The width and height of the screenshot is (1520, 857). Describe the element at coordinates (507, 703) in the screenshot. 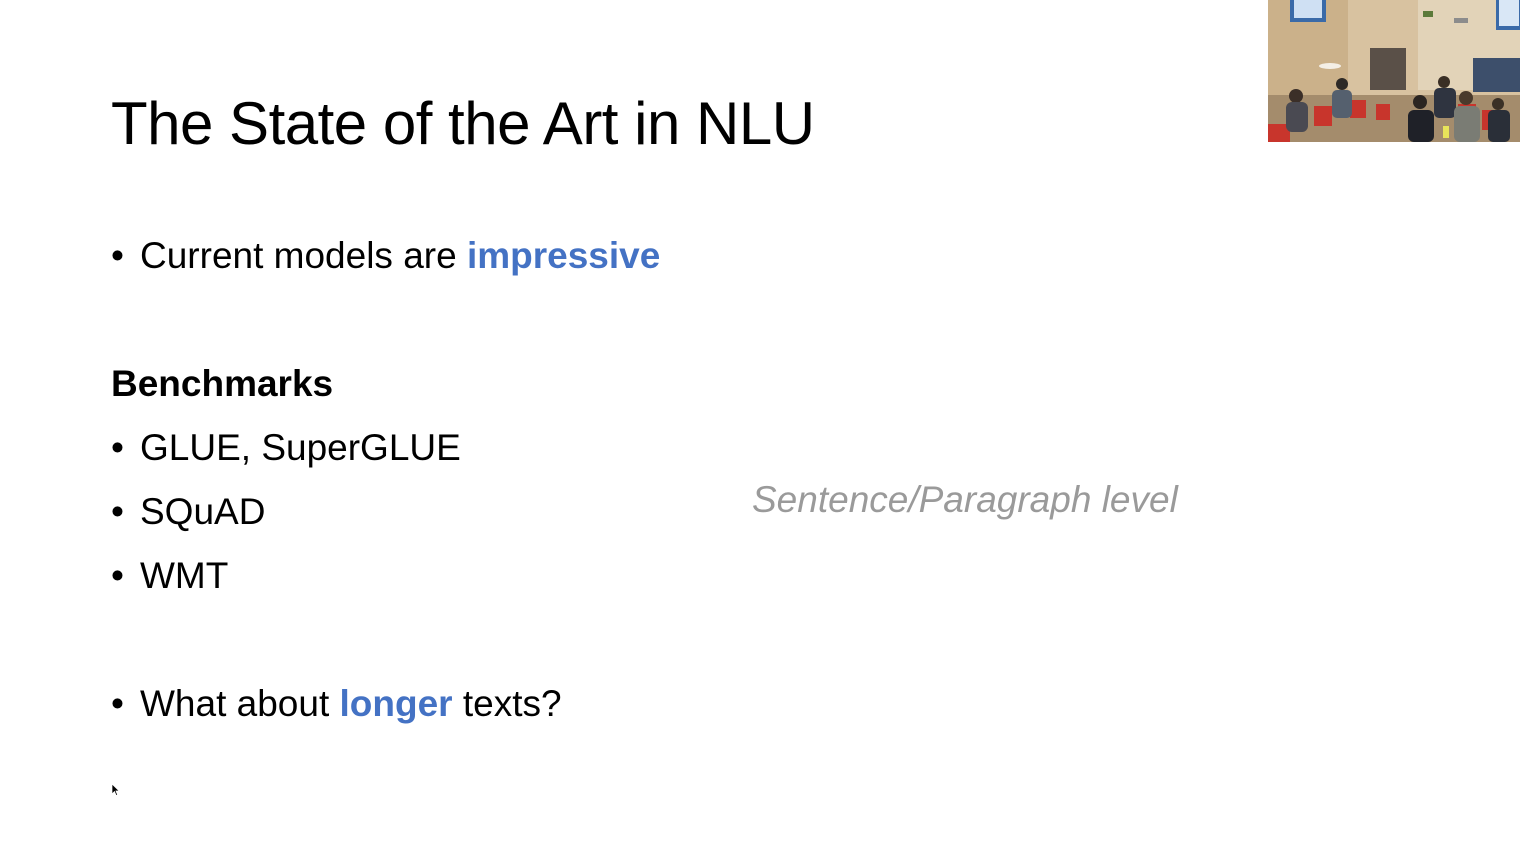

I see `question-suffix: texts?` at that location.